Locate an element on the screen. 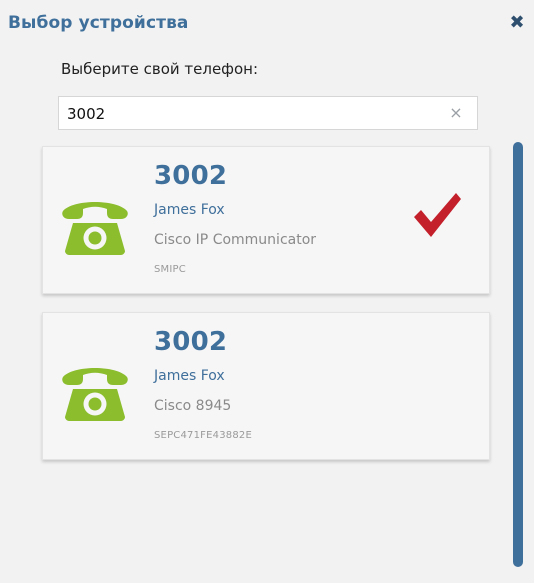  vertical-scrollbar is located at coordinates (518, 354).